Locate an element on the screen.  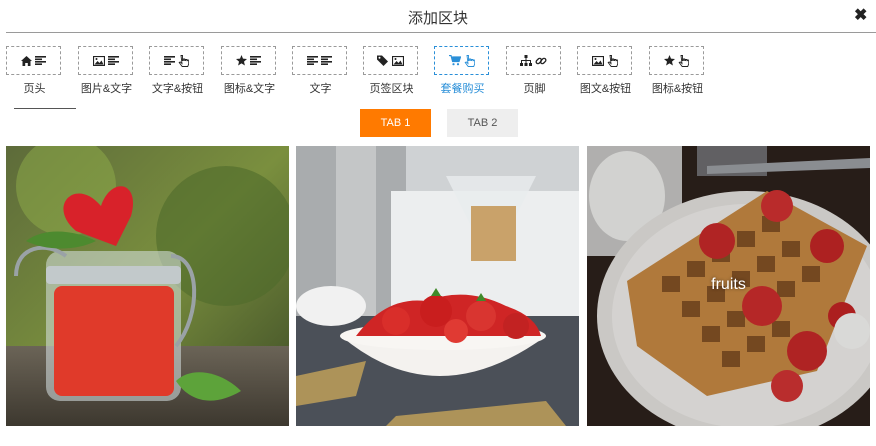
link-icon is located at coordinates (541, 61).